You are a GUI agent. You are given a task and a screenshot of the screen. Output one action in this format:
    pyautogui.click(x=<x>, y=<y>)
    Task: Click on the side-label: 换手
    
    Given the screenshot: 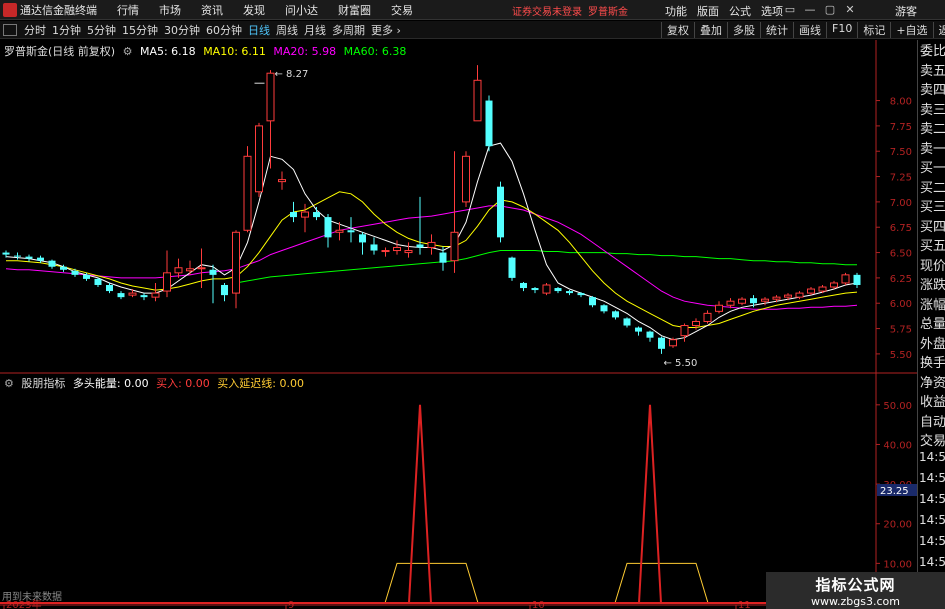 What is the action you would take?
    pyautogui.click(x=931, y=362)
    